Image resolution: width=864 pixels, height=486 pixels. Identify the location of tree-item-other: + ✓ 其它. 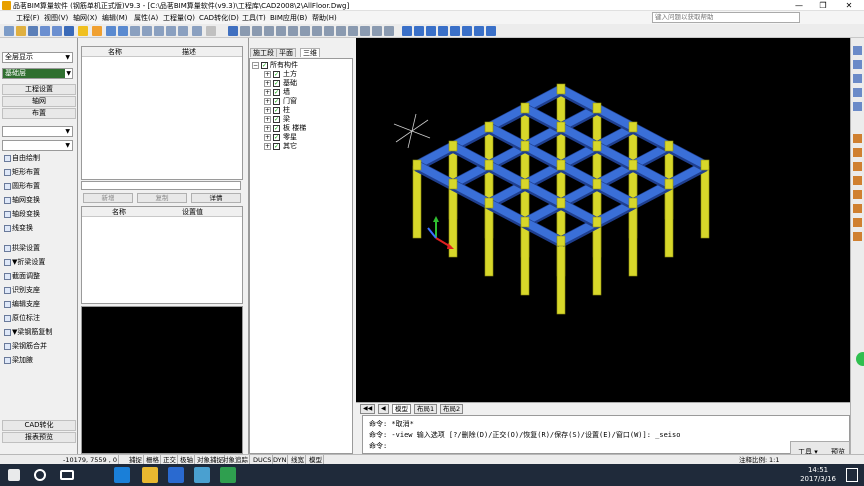
(300, 146).